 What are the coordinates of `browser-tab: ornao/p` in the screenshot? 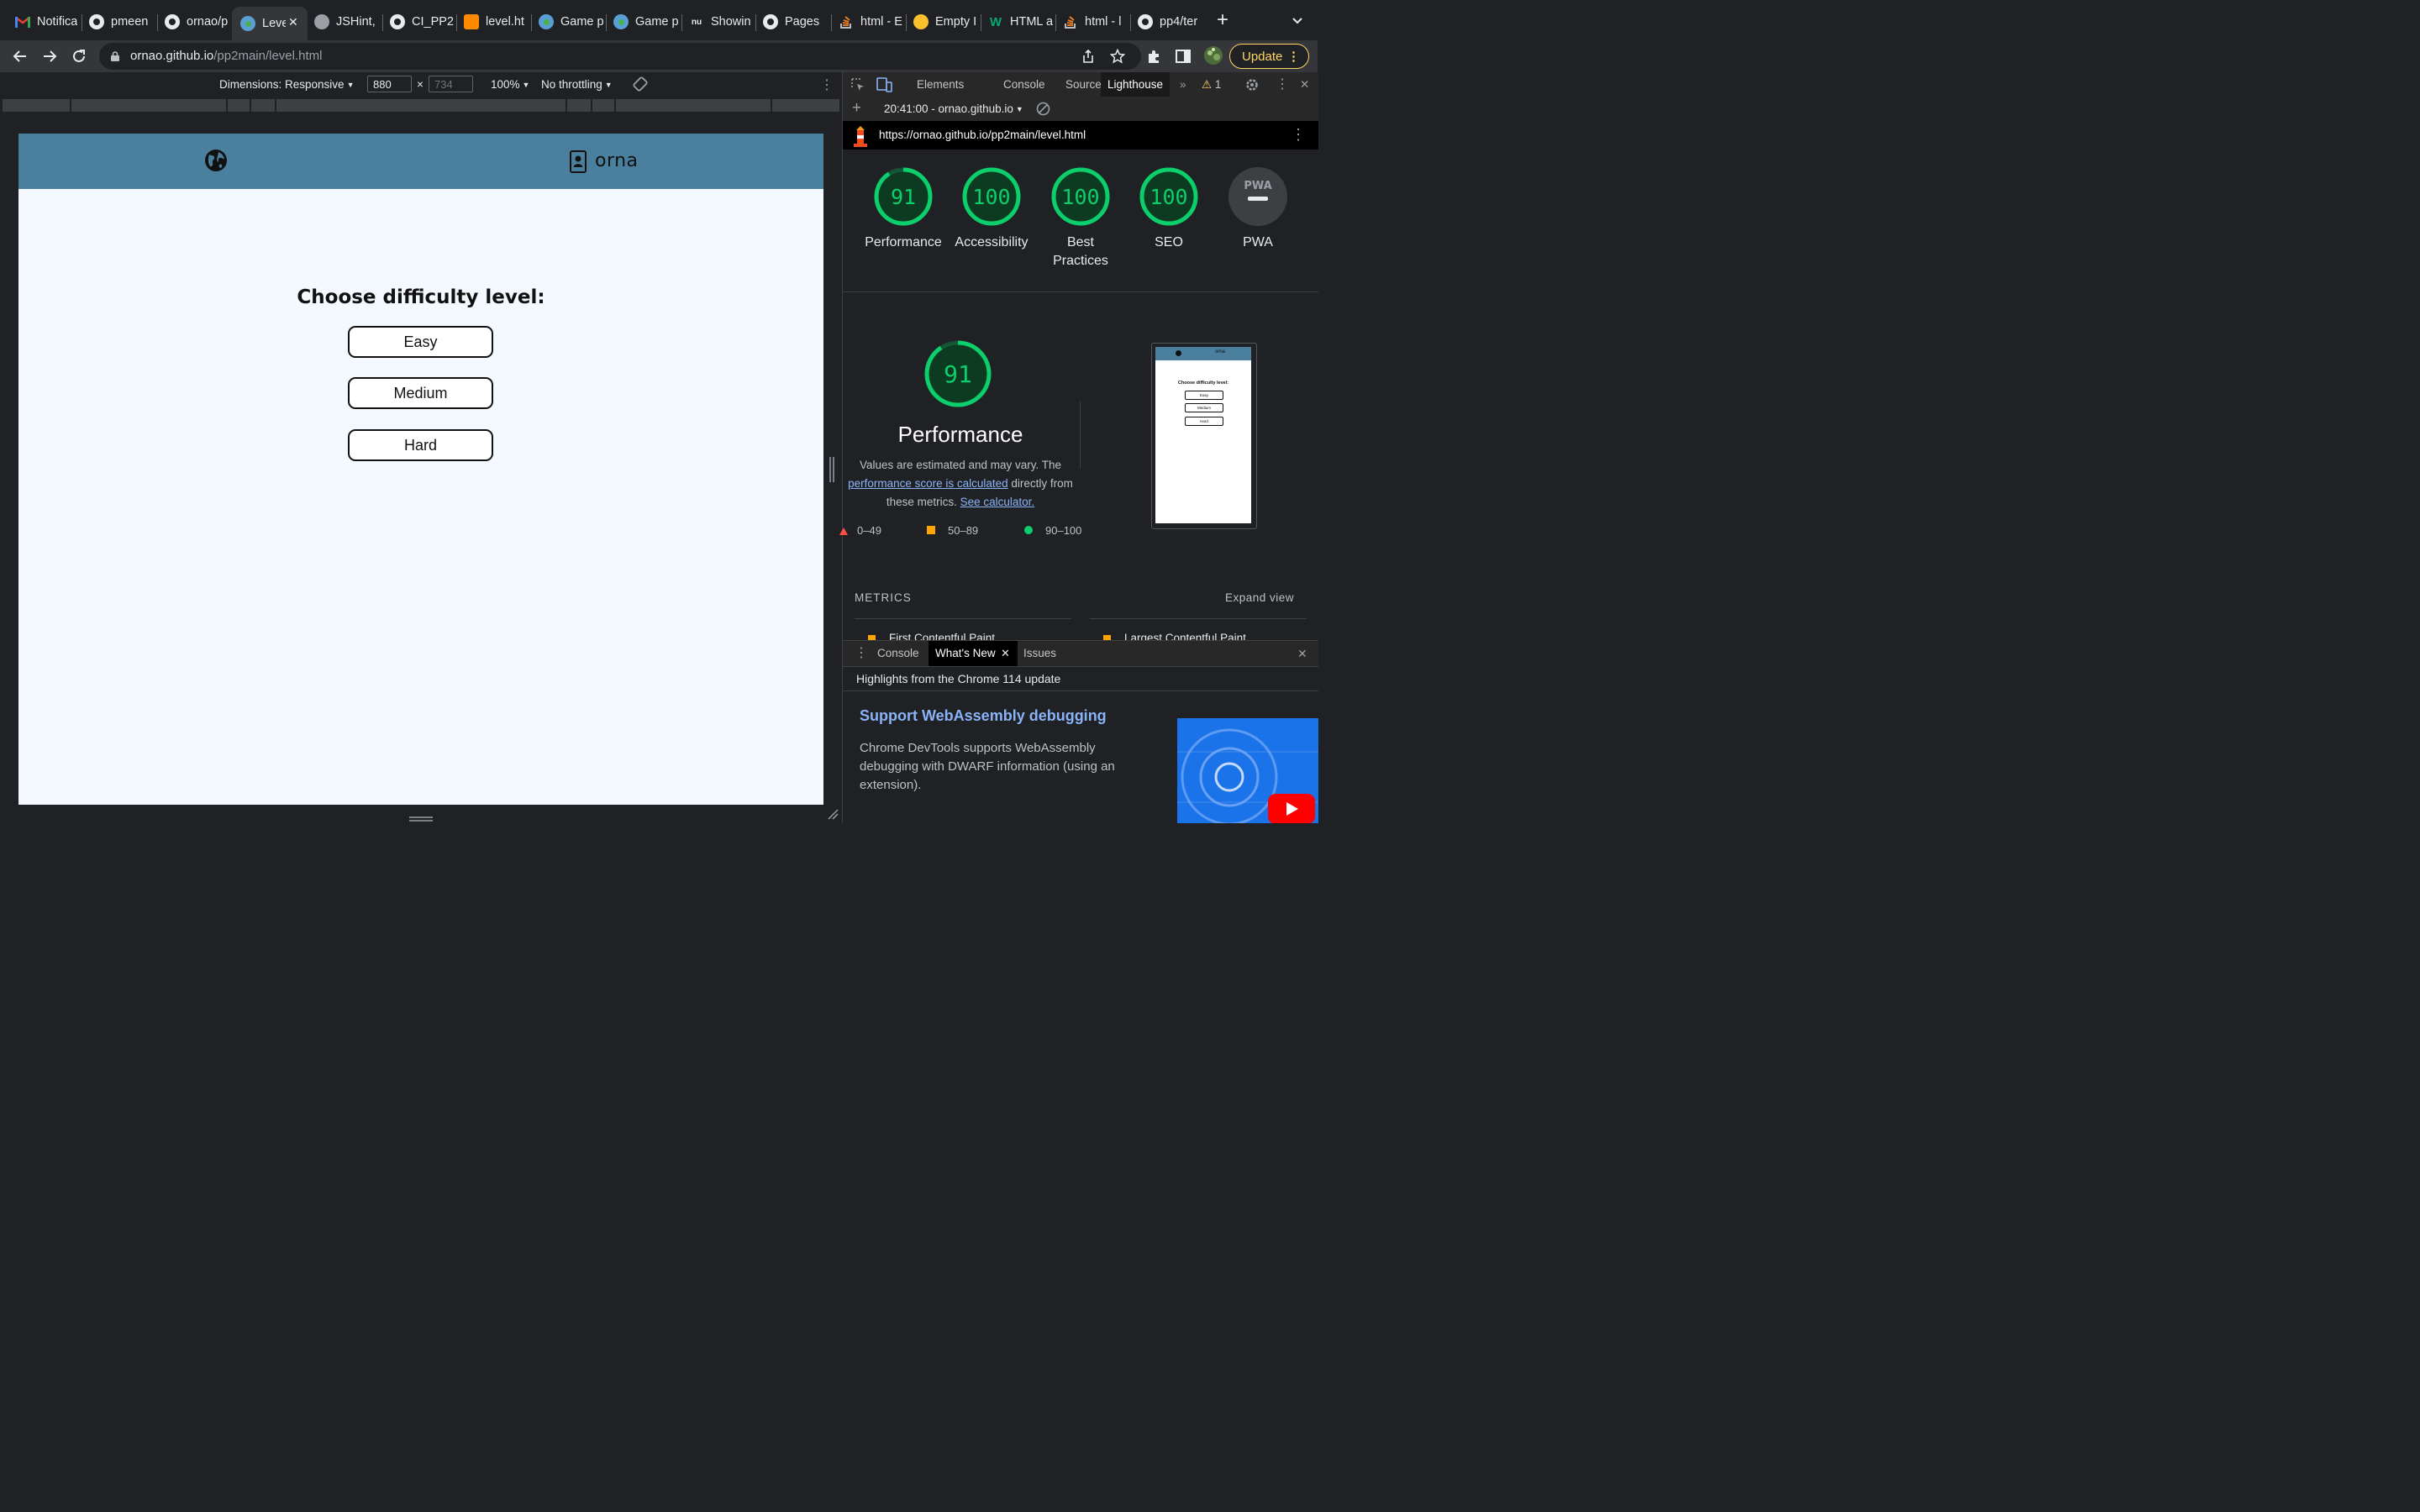 It's located at (190, 22).